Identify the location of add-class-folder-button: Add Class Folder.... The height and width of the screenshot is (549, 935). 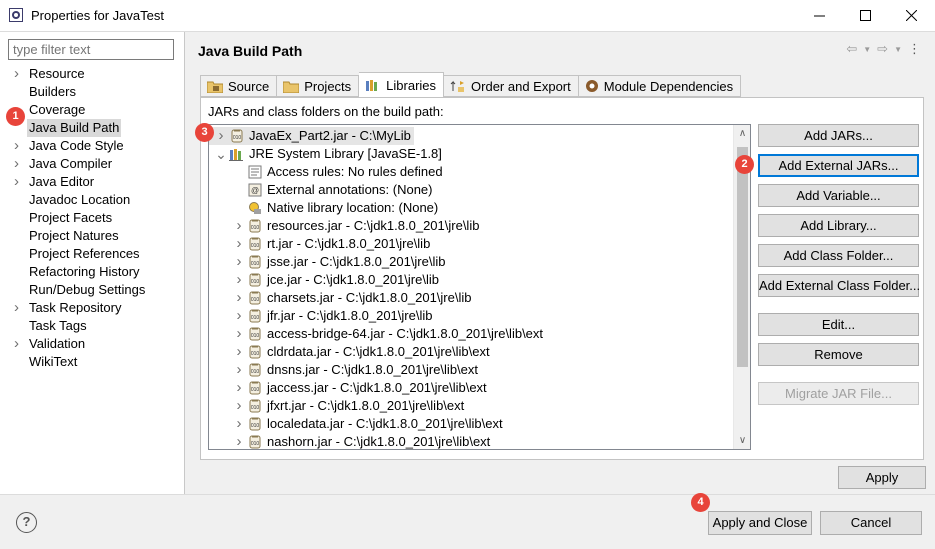
(838, 255).